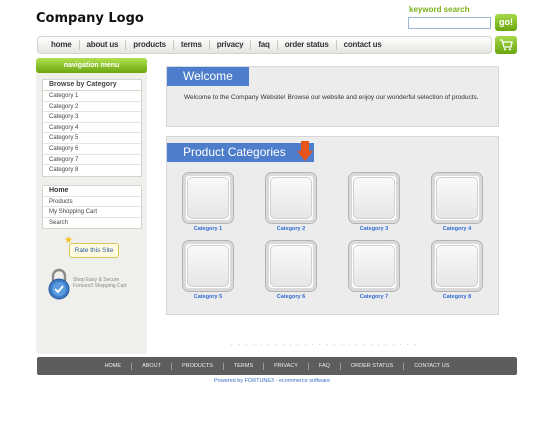  What do you see at coordinates (150, 45) in the screenshot?
I see `nav-products: products` at bounding box center [150, 45].